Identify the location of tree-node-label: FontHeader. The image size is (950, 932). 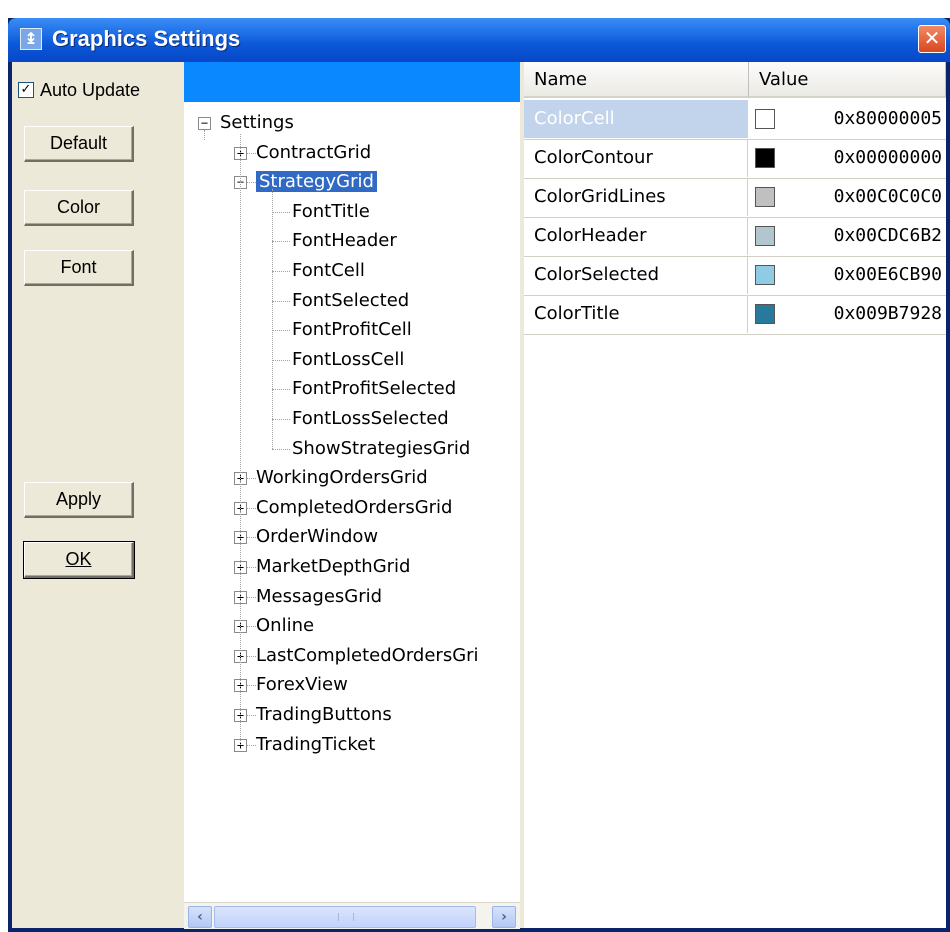
(344, 241).